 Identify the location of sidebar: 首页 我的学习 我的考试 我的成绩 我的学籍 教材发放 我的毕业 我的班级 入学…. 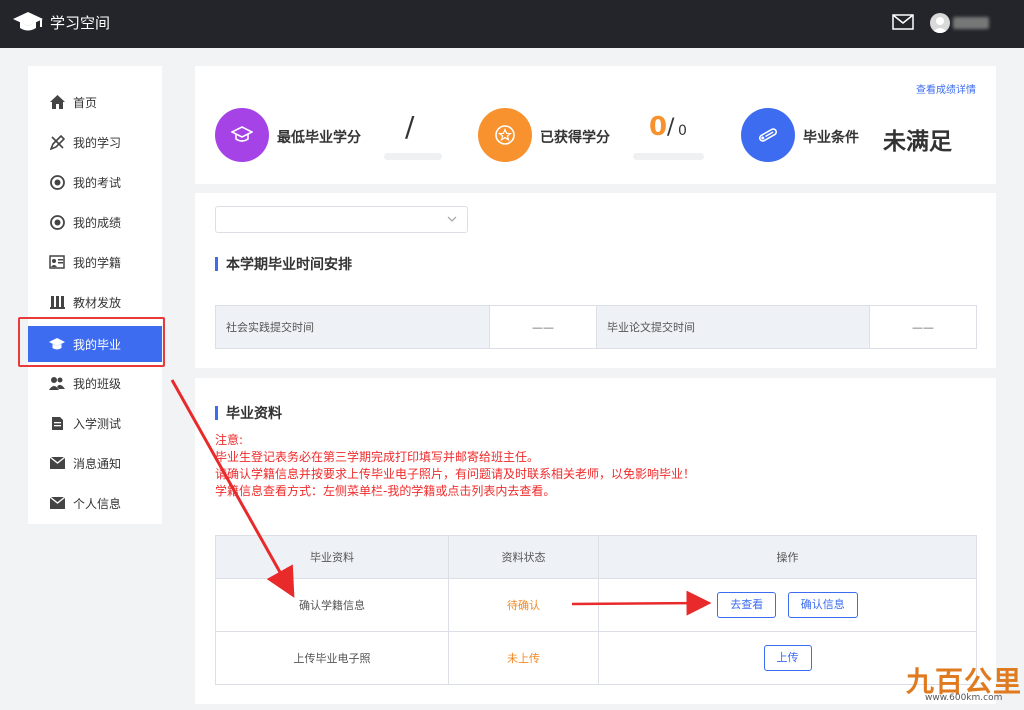
(95, 295).